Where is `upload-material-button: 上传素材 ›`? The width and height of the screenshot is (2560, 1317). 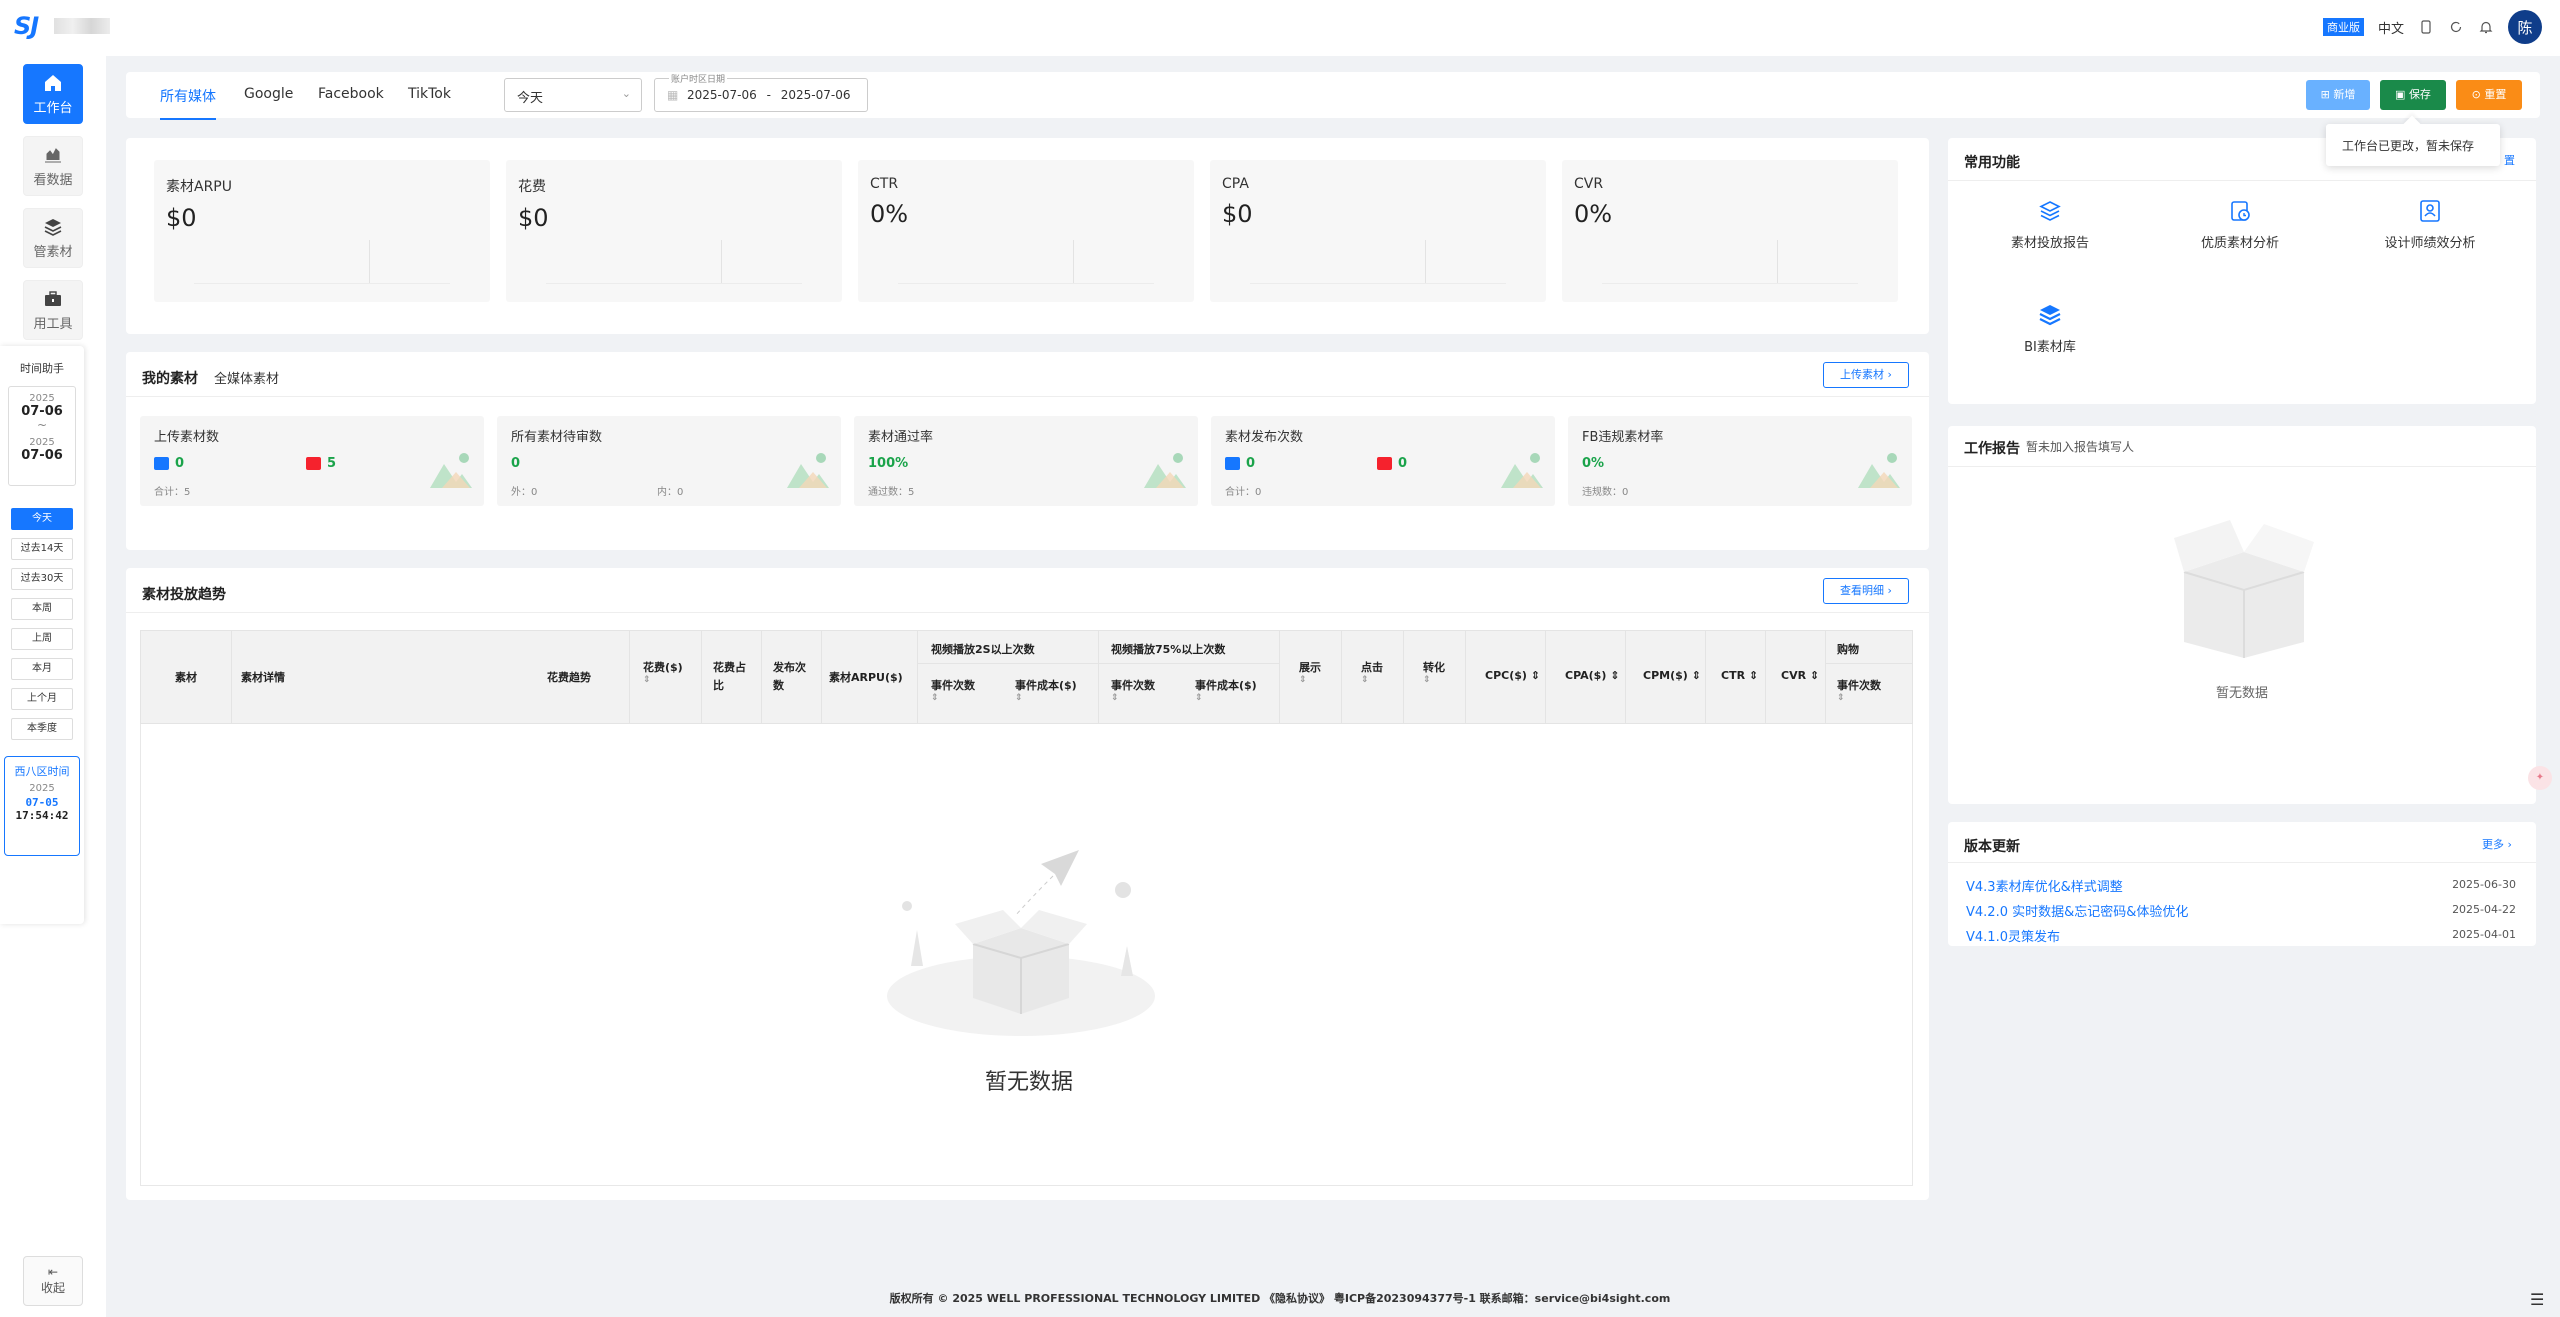 upload-material-button: 上传素材 › is located at coordinates (1866, 375).